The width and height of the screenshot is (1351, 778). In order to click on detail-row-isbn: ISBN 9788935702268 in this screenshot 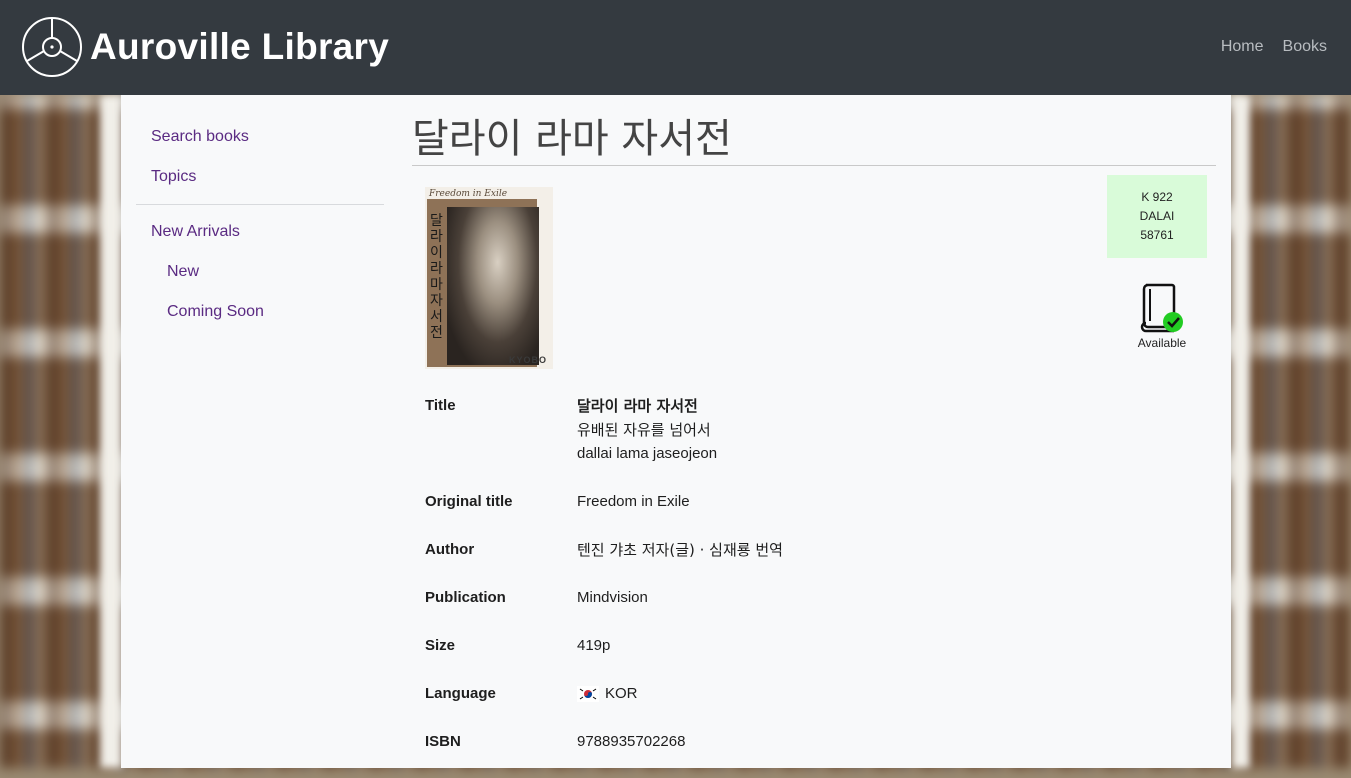, I will do `click(604, 754)`.